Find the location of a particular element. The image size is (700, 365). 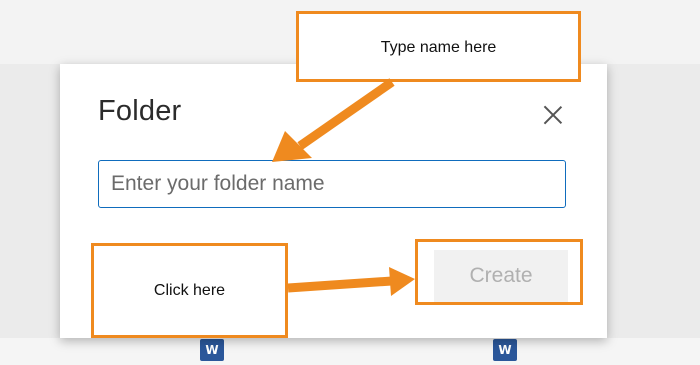

callout-click-here: Click here is located at coordinates (189, 290).